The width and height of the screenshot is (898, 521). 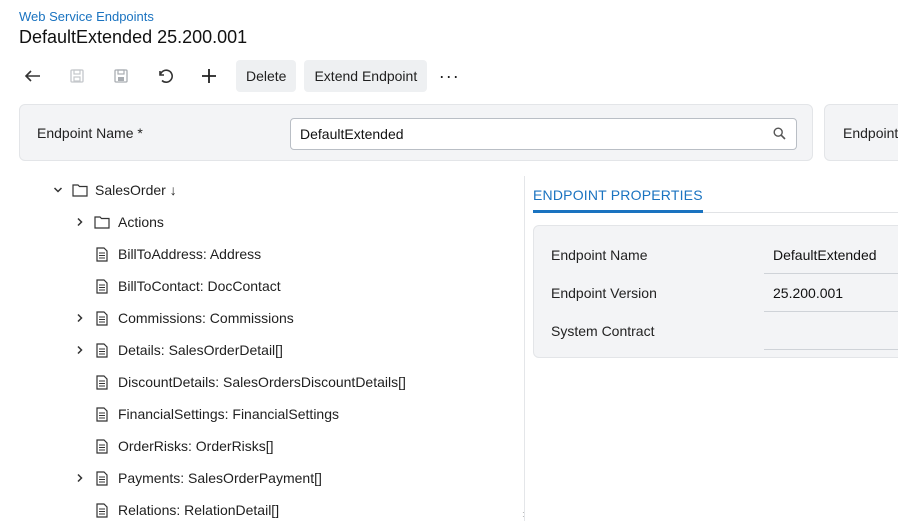 I want to click on tree-node-commissions: Commissions, so click(x=283, y=318).